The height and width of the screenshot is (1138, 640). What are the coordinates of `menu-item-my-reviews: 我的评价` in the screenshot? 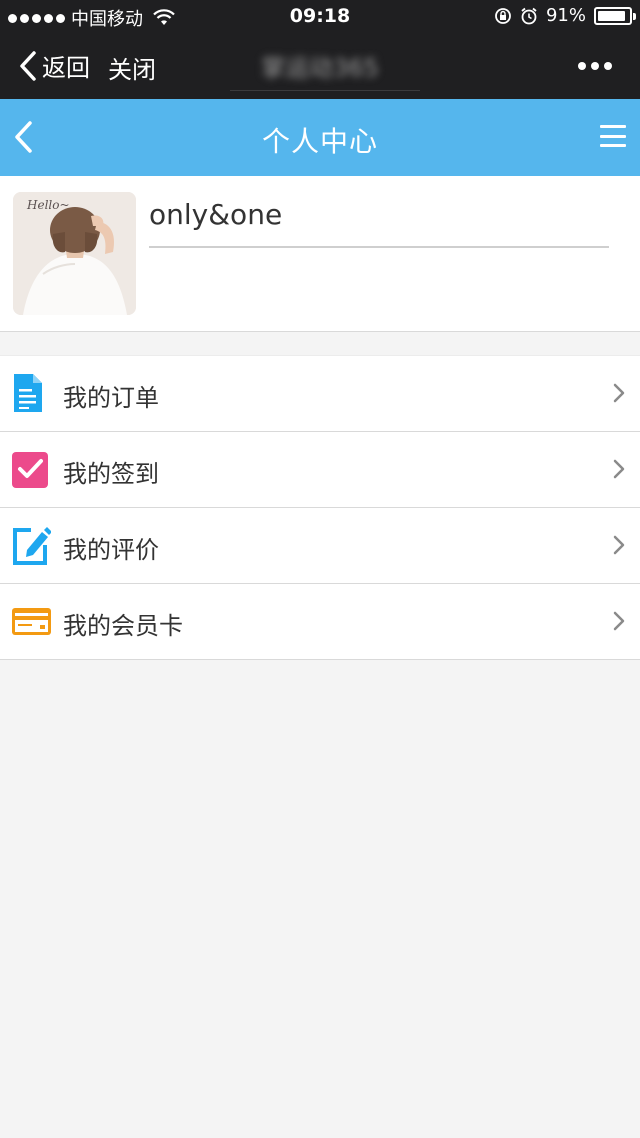 It's located at (320, 546).